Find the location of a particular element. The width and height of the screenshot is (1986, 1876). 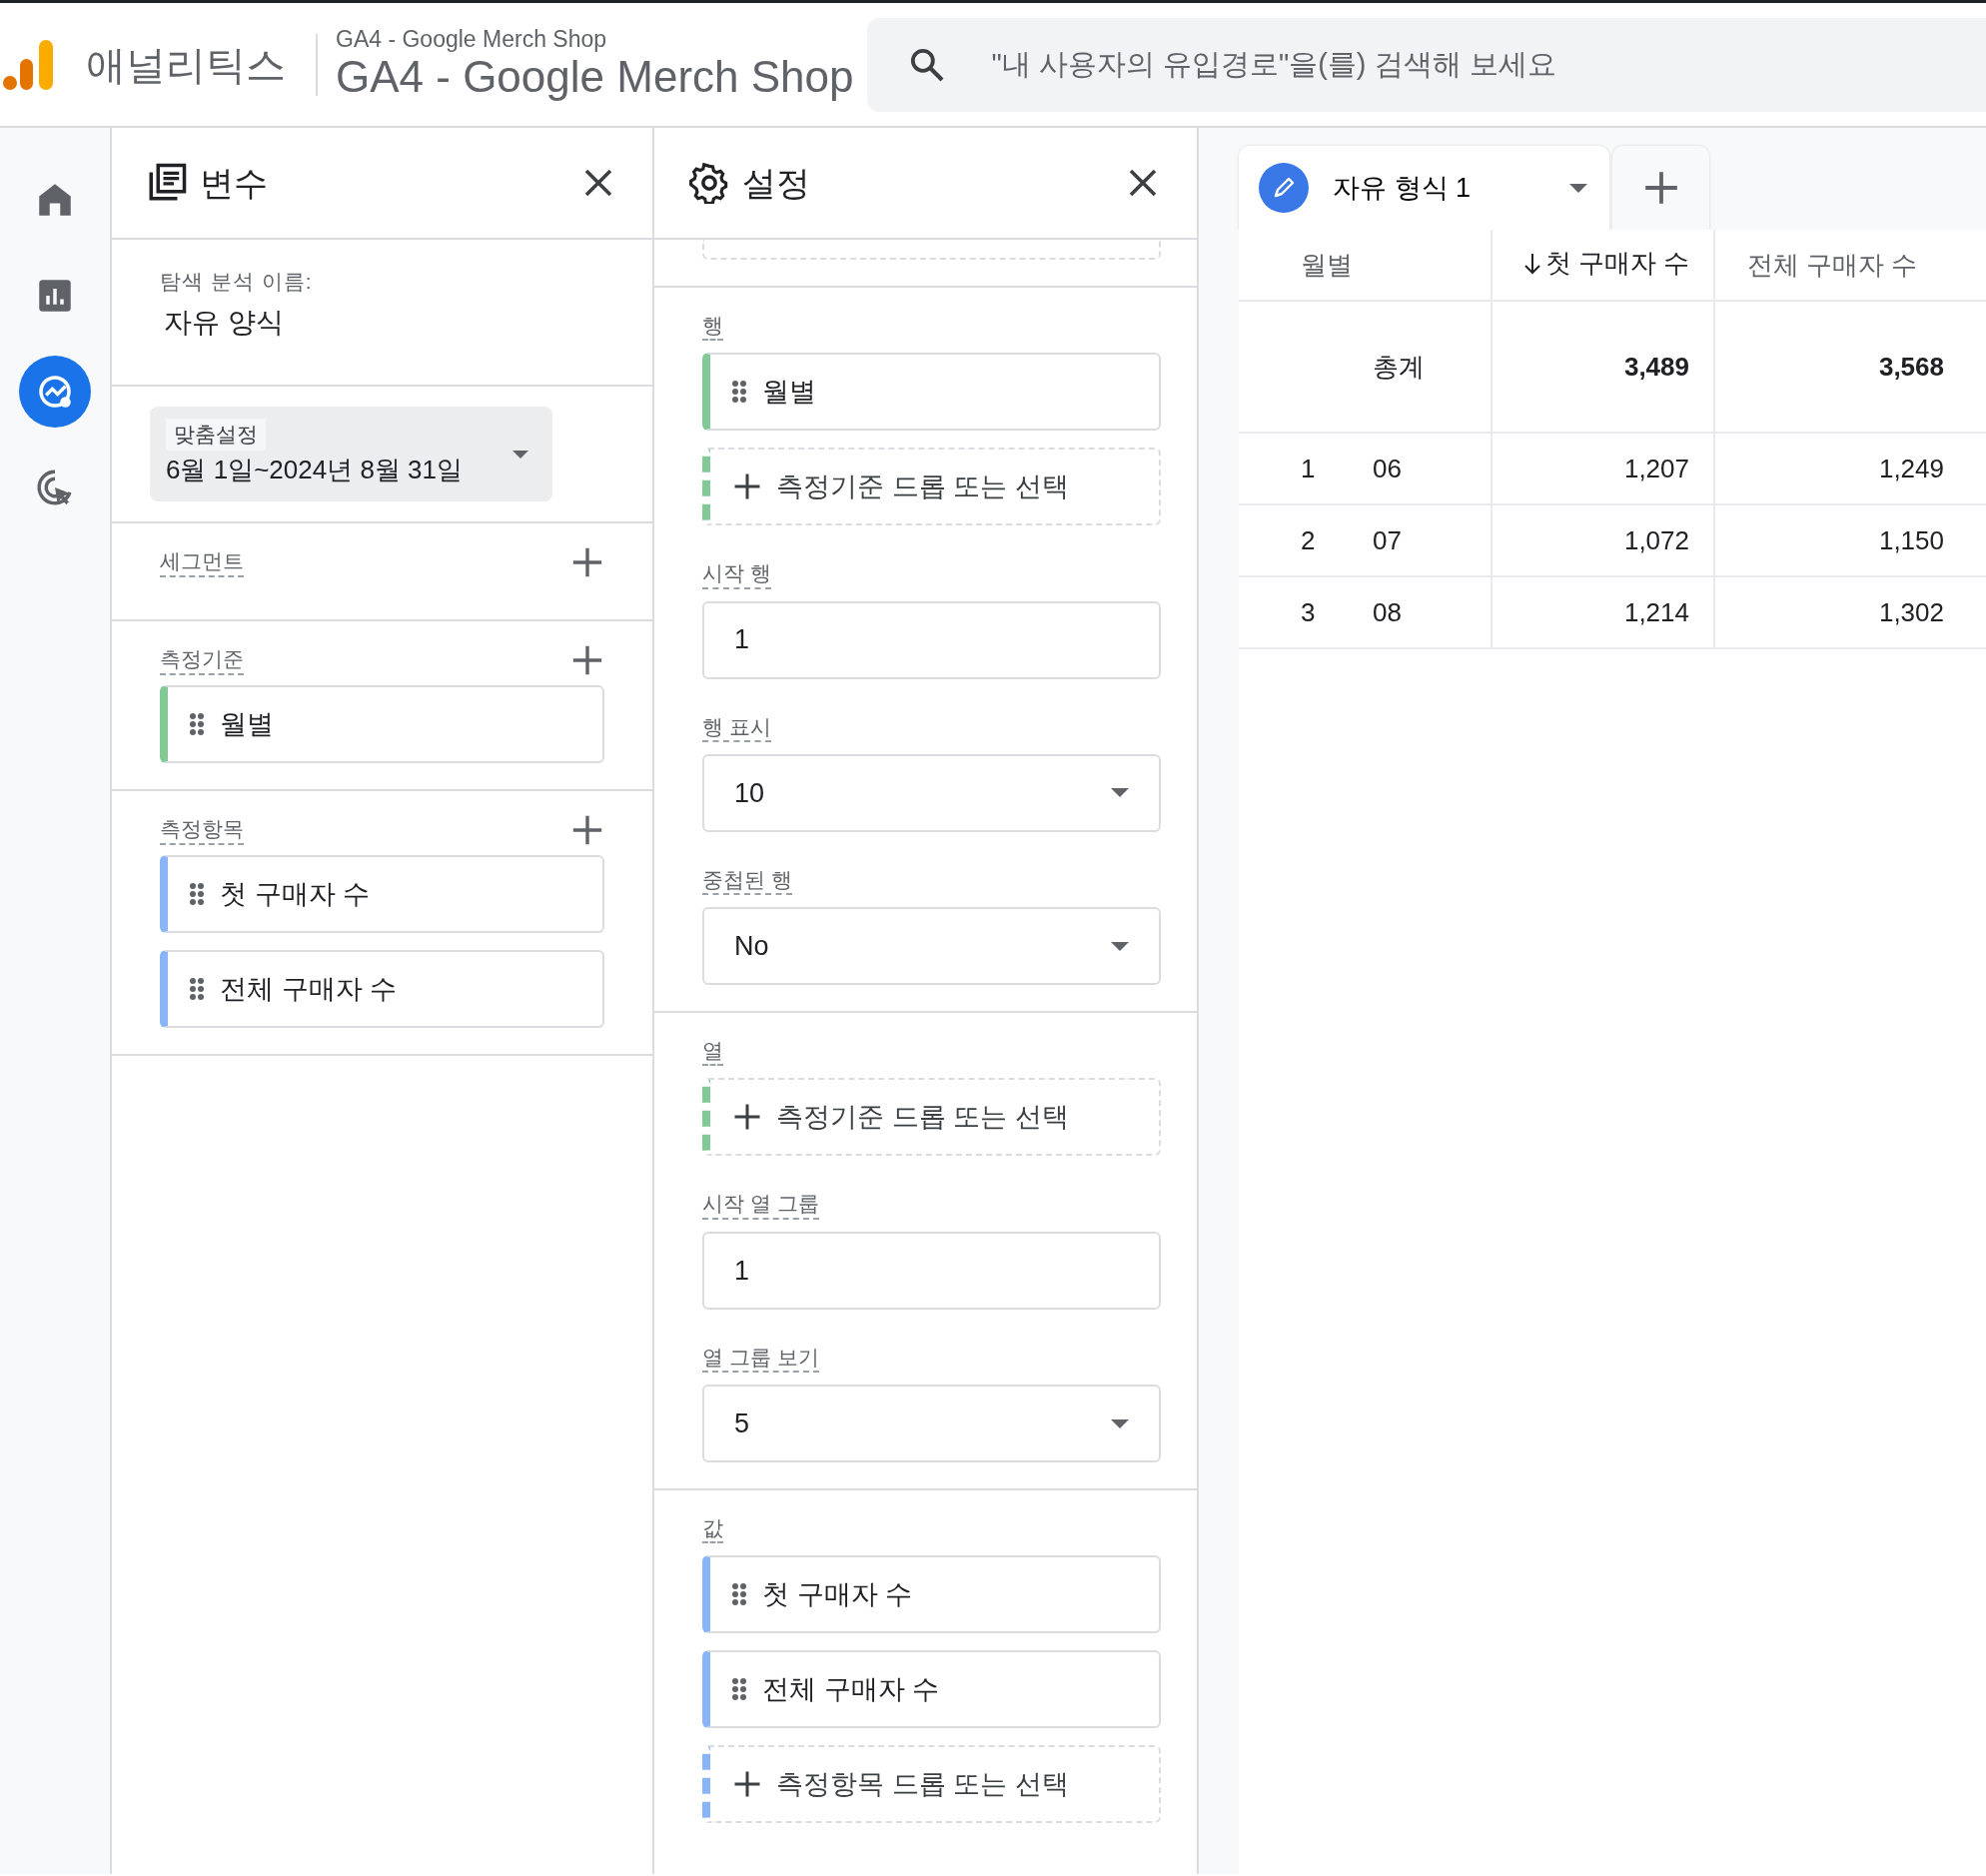

field-label: 열 그룹 보기 is located at coordinates (760, 1358).